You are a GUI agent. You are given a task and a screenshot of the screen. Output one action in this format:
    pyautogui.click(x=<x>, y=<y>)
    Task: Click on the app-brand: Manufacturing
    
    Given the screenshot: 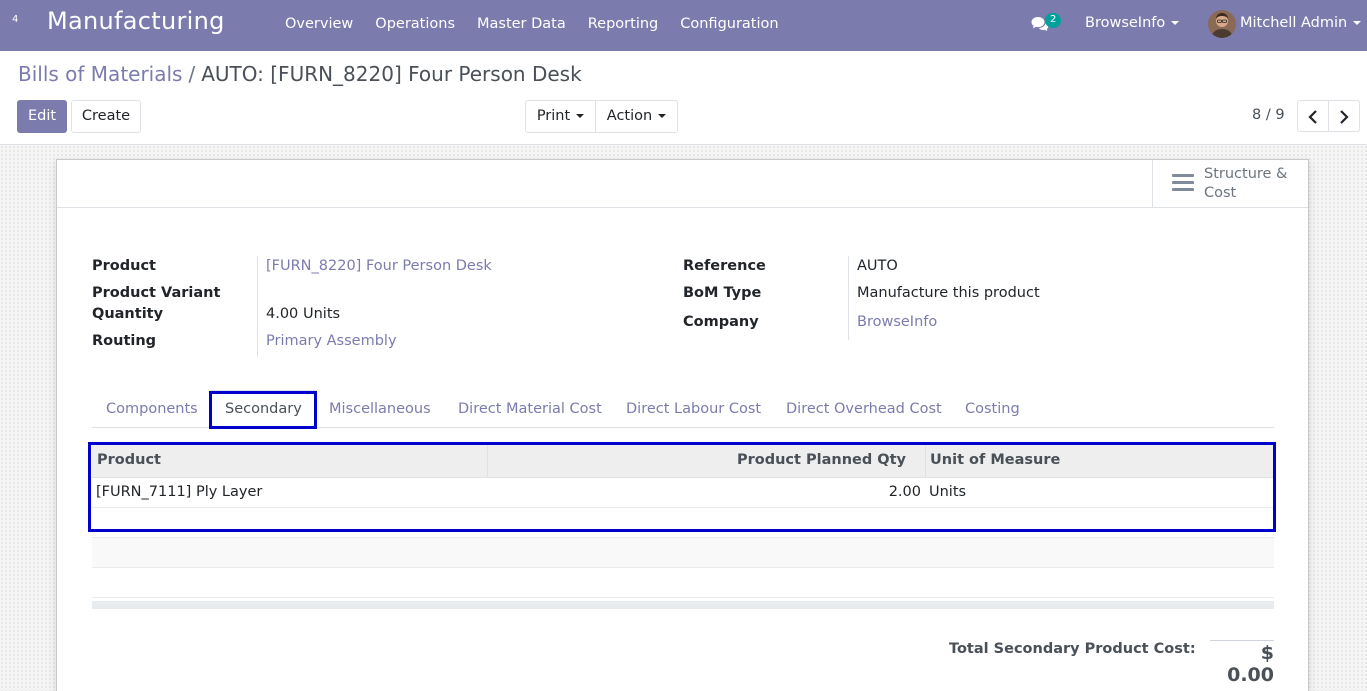 What is the action you would take?
    pyautogui.click(x=136, y=21)
    